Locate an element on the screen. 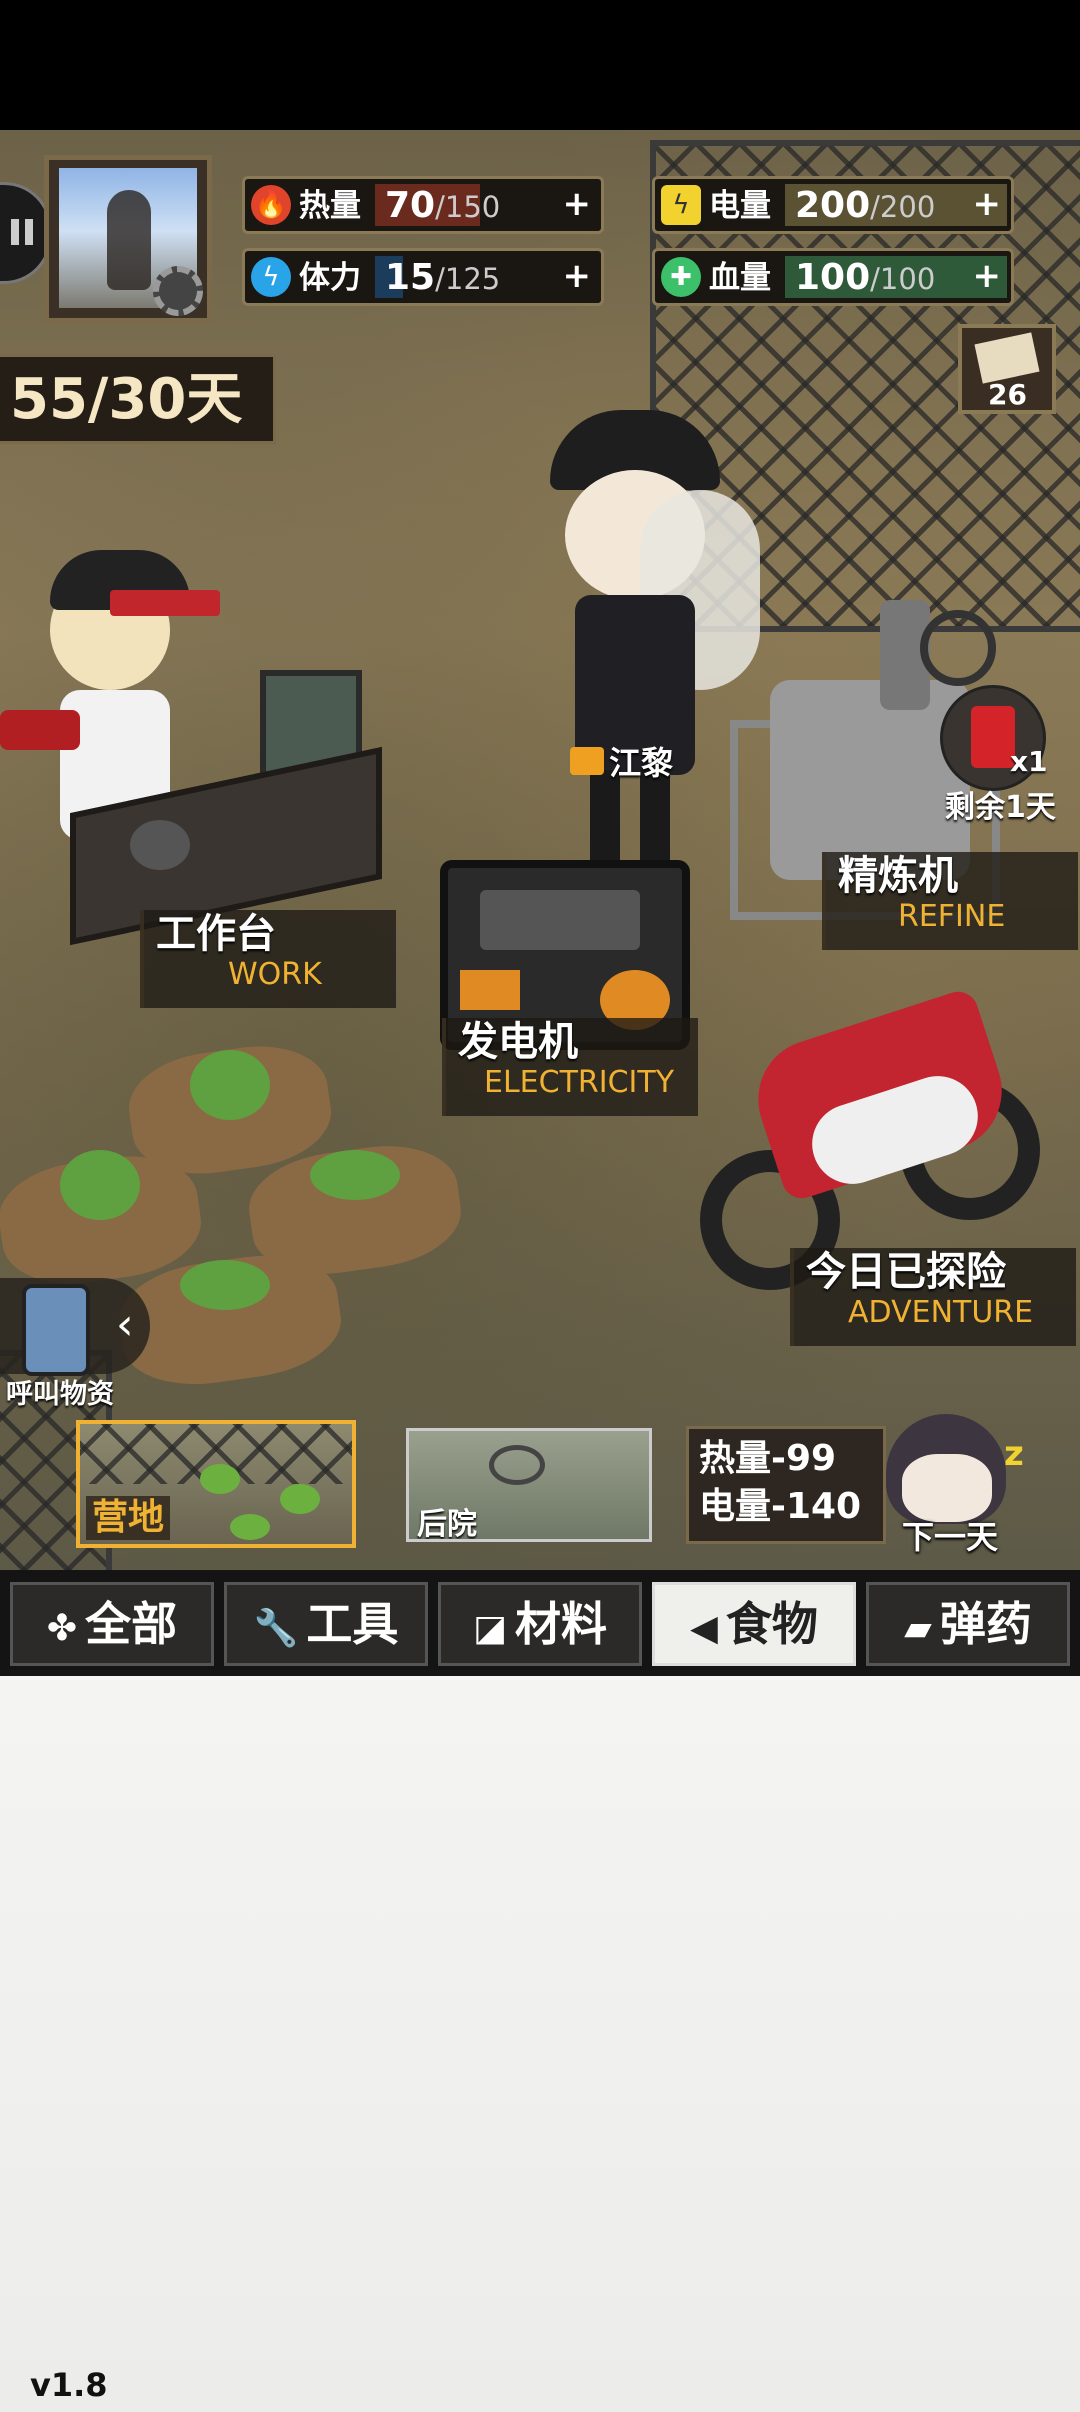  call-supply-button: ‹ 呼叫物资 is located at coordinates (80, 1344).